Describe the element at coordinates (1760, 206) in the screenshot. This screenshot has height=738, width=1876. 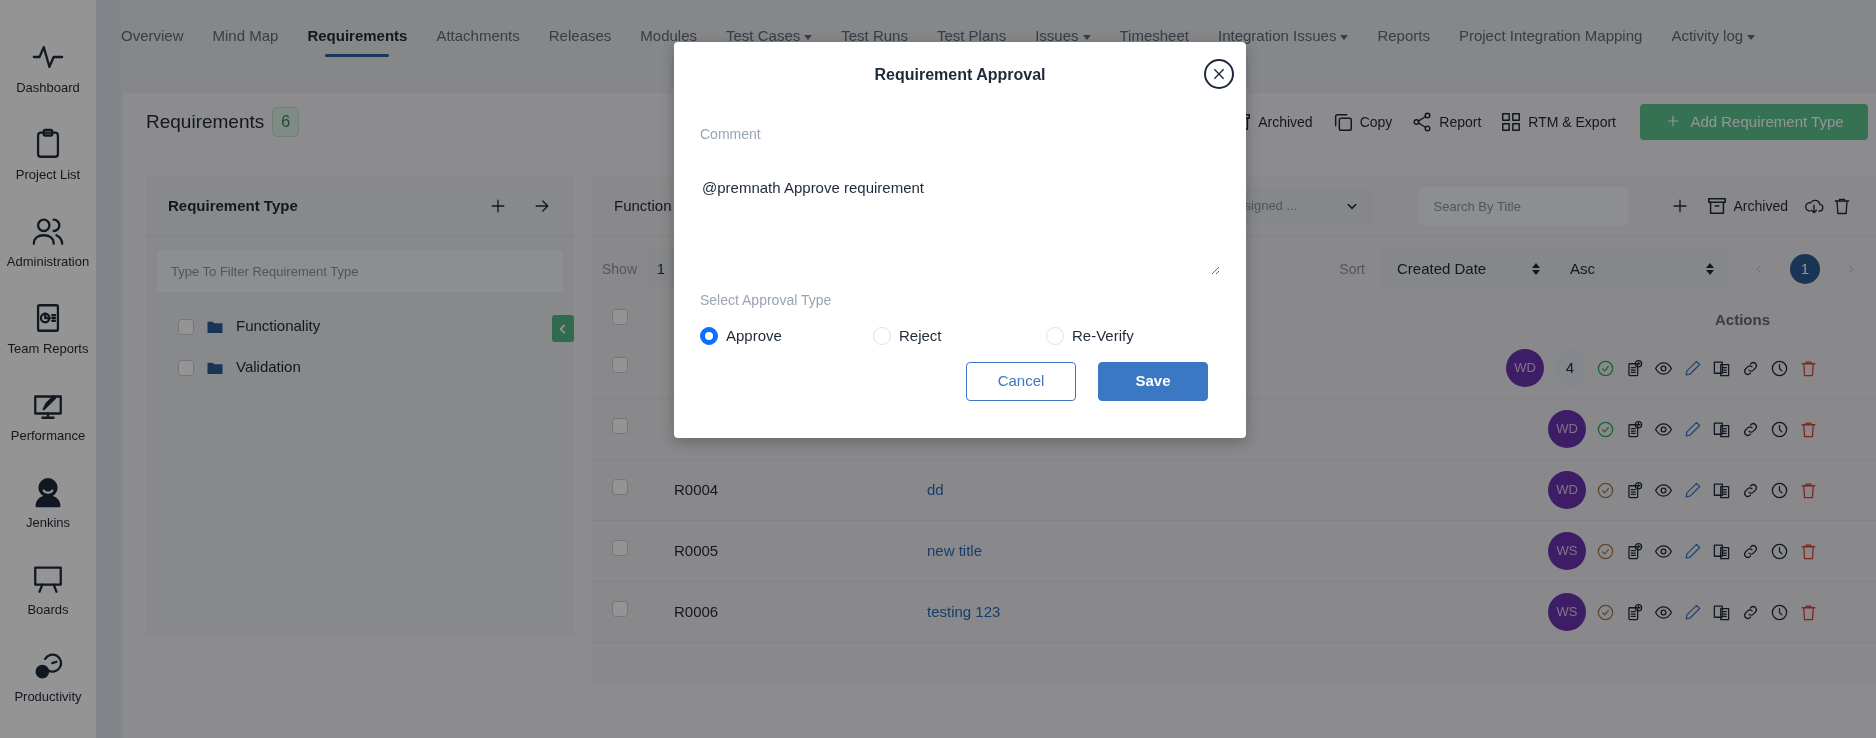
I see `archived-link: Archived` at that location.